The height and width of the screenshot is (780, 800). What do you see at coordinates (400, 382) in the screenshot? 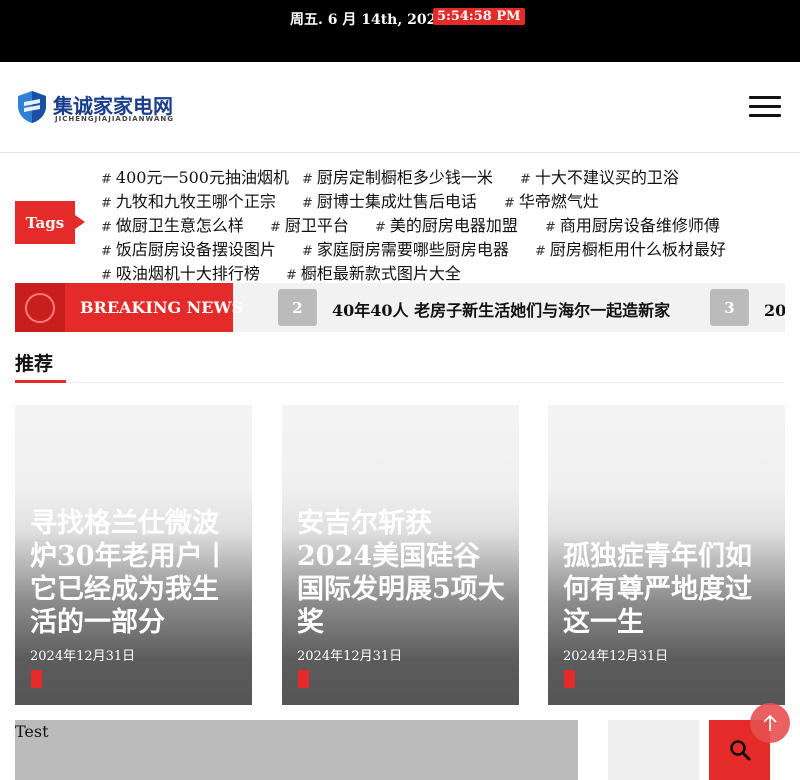
I see `section-divider` at bounding box center [400, 382].